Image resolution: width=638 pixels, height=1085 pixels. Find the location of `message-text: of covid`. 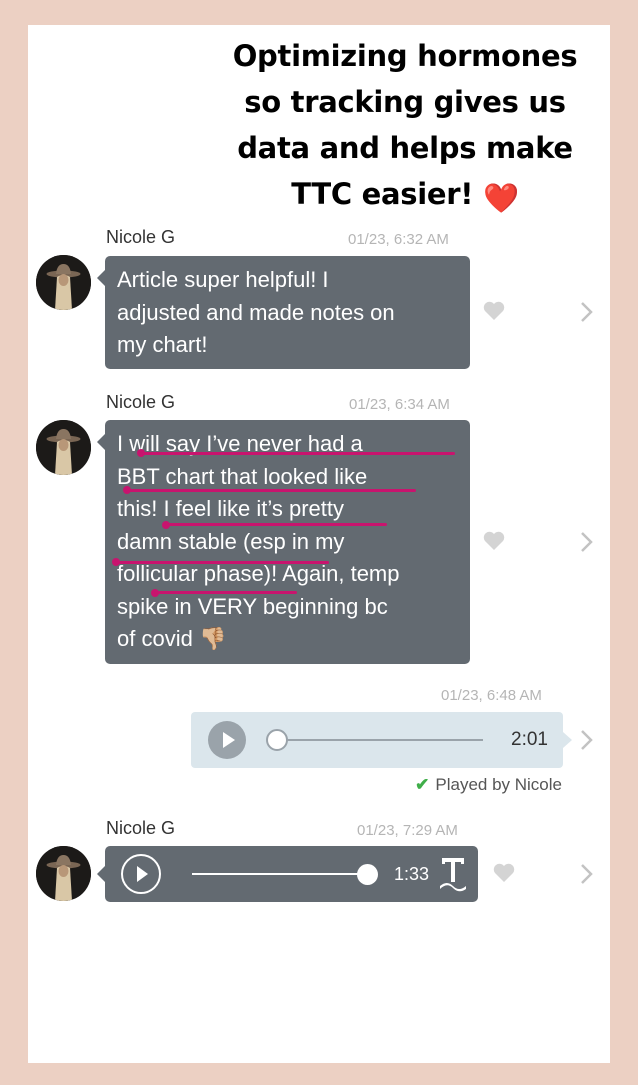

message-text: of covid is located at coordinates (155, 638).